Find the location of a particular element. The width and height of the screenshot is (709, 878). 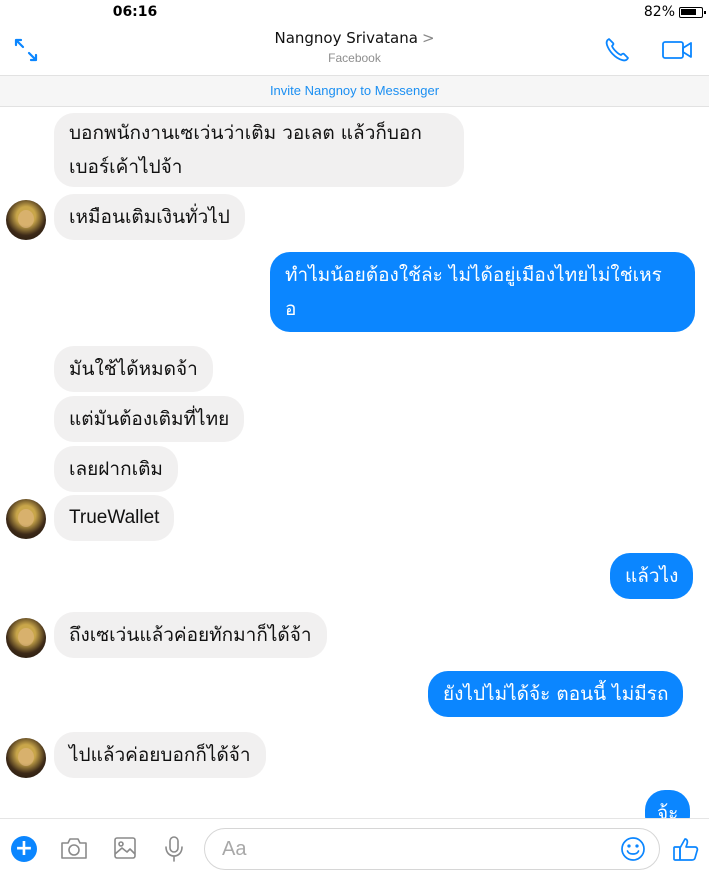

message-text: ไปแล้วค่อยบอกก็ได้จ้า is located at coordinates (160, 755).